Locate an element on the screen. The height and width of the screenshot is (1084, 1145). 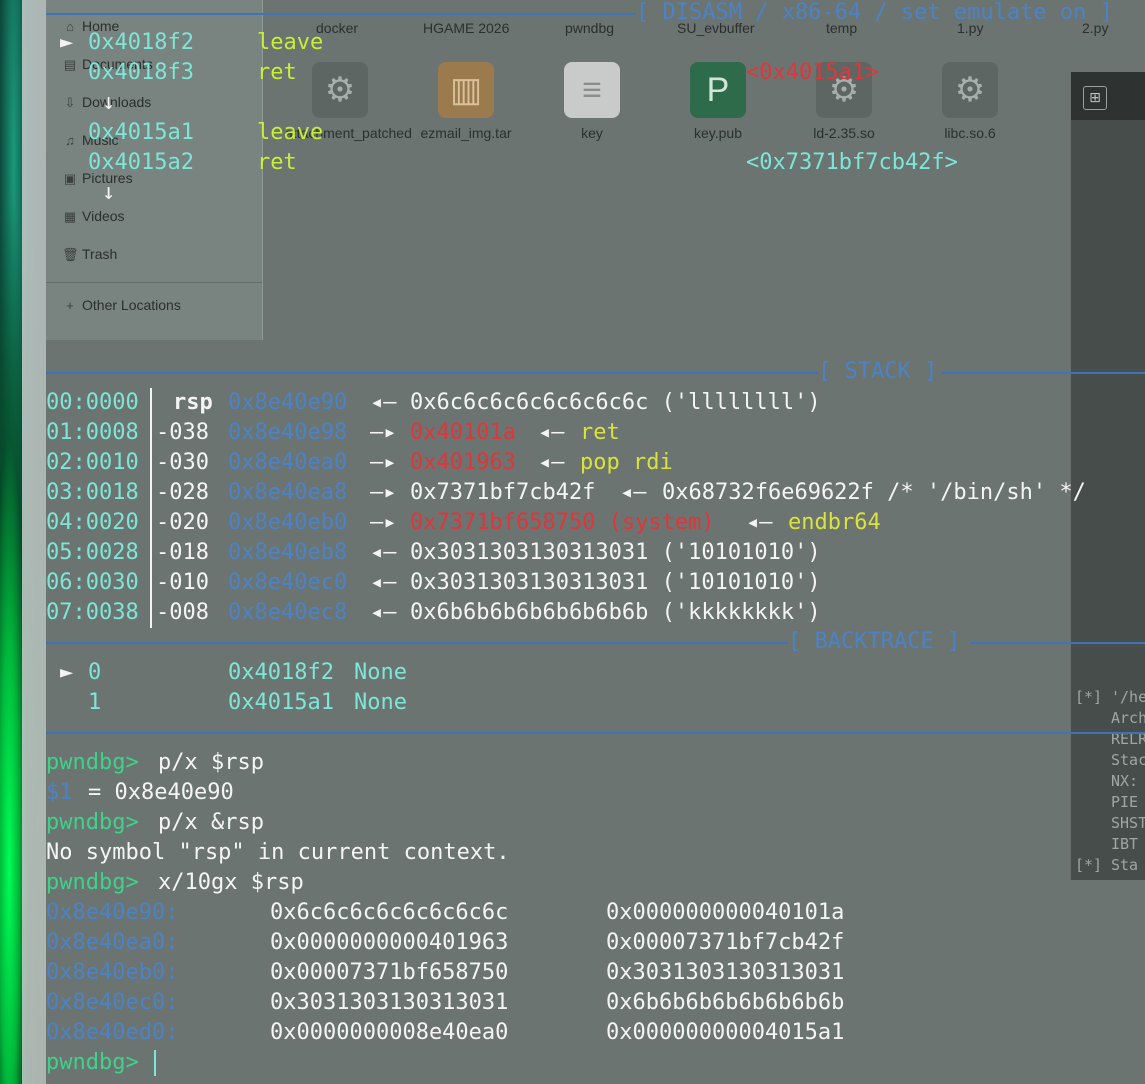
mem-addr: 0x8e40ec0: is located at coordinates (112, 1002).